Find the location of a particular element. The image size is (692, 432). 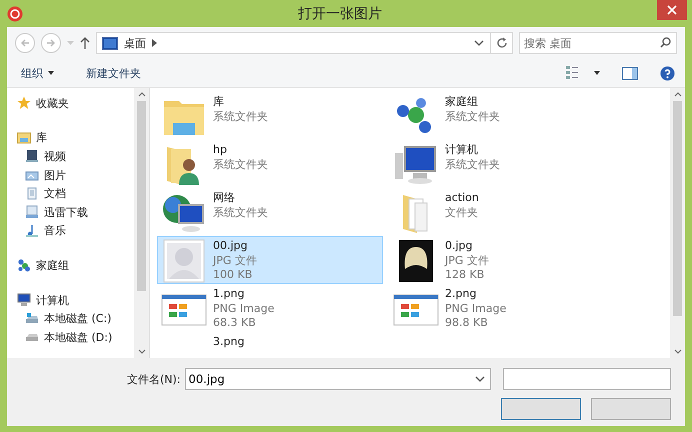

file-name: action is located at coordinates (462, 198).